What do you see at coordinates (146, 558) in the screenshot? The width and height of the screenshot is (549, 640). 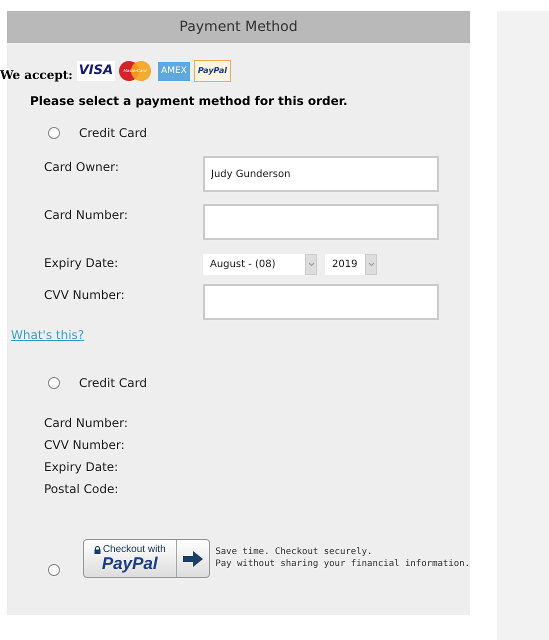 I see `paypal-checkout-button: Checkout with PayPal` at bounding box center [146, 558].